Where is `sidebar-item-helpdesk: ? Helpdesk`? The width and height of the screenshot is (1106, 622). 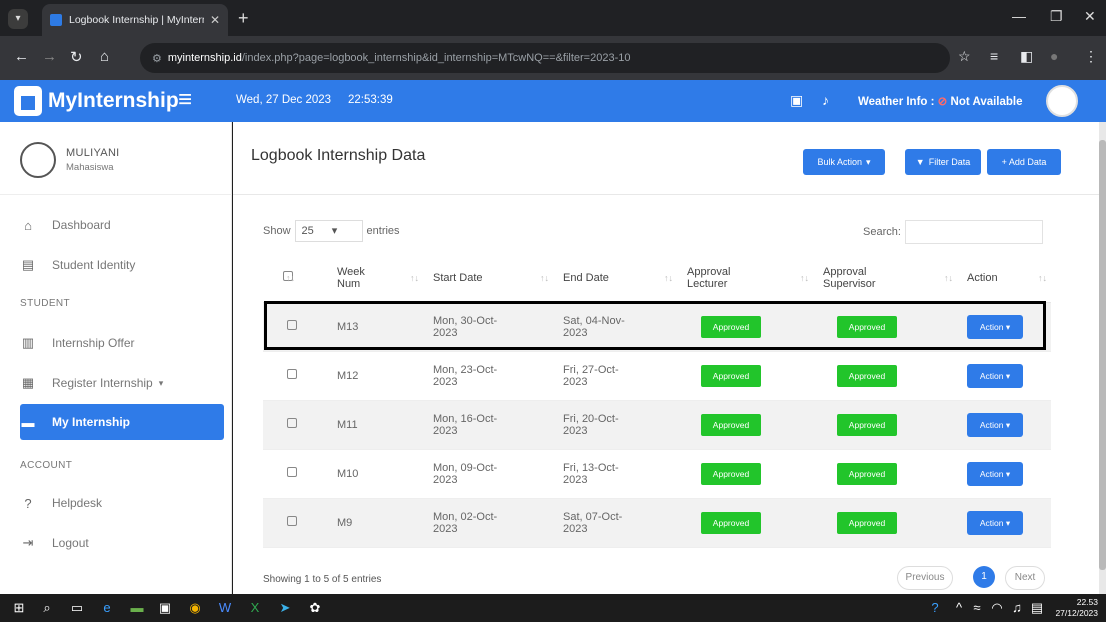 sidebar-item-helpdesk: ? Helpdesk is located at coordinates (120, 503).